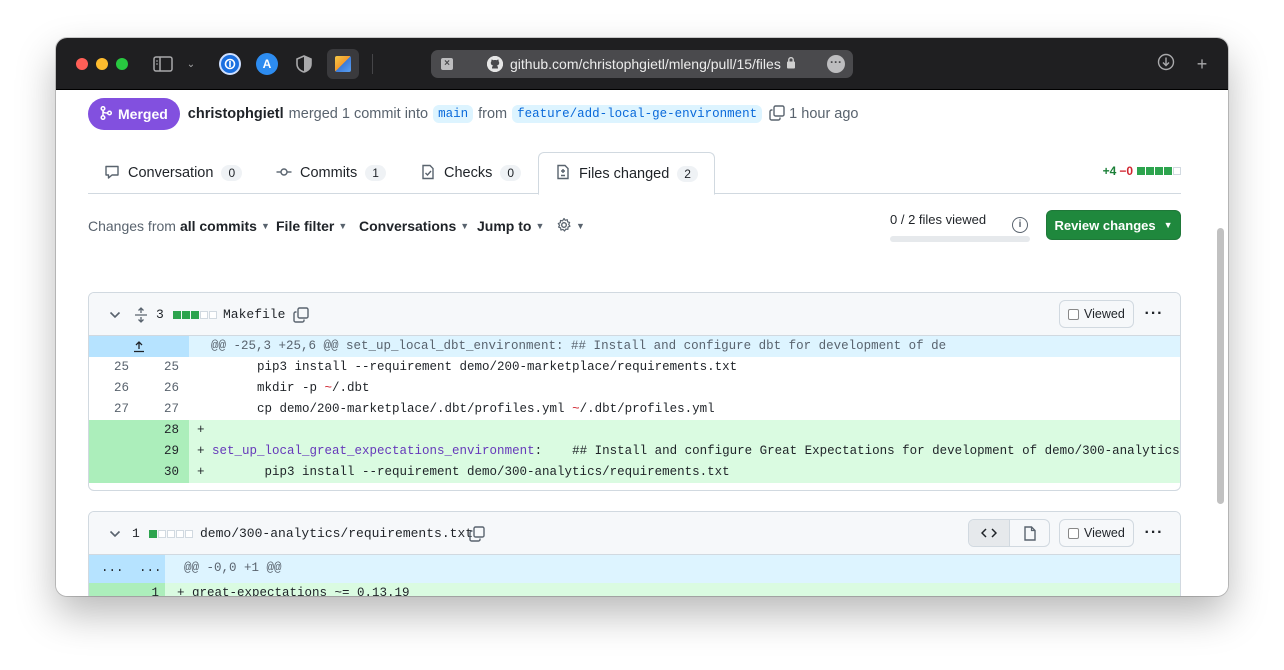 The height and width of the screenshot is (670, 1284). What do you see at coordinates (493, 114) in the screenshot?
I see `pr-from-text: from` at bounding box center [493, 114].